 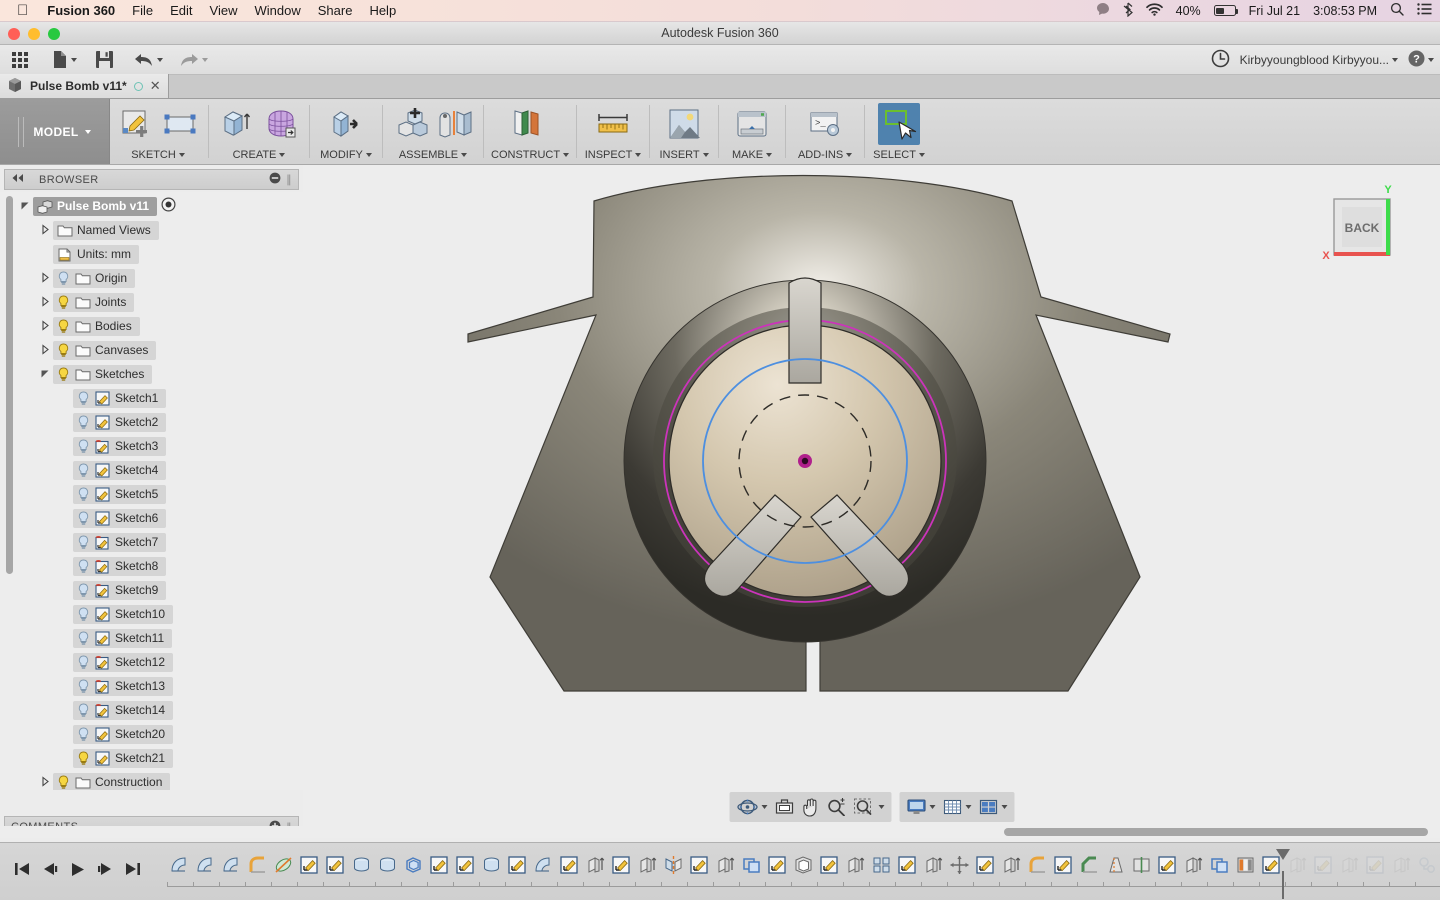 I want to click on minimize-icon, so click(x=275, y=179).